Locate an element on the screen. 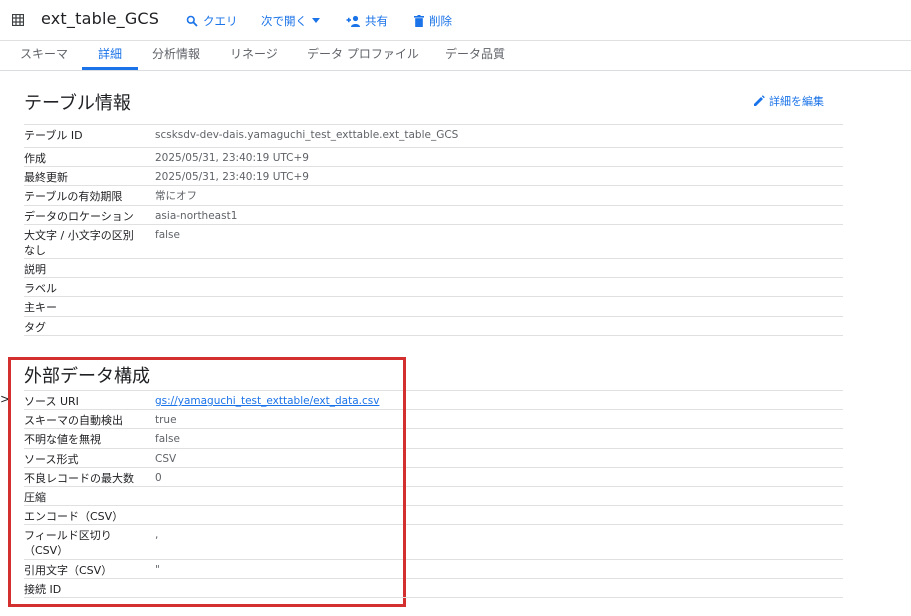  ignore-unknown-values-label: 不明な値を無視 is located at coordinates (62, 439).